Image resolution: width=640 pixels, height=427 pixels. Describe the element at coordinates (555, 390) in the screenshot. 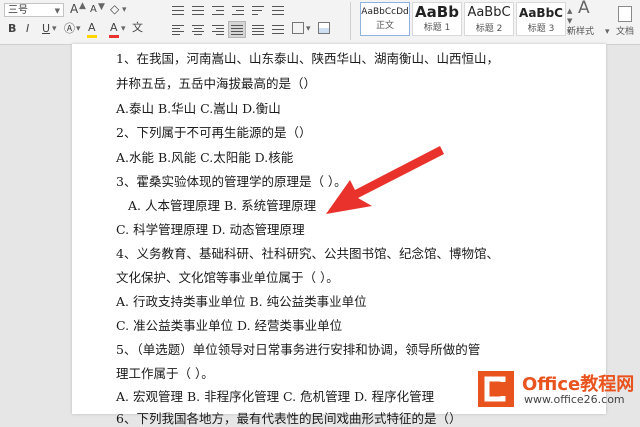

I see `office26-watermark: Office教程网 www.office26.com` at that location.